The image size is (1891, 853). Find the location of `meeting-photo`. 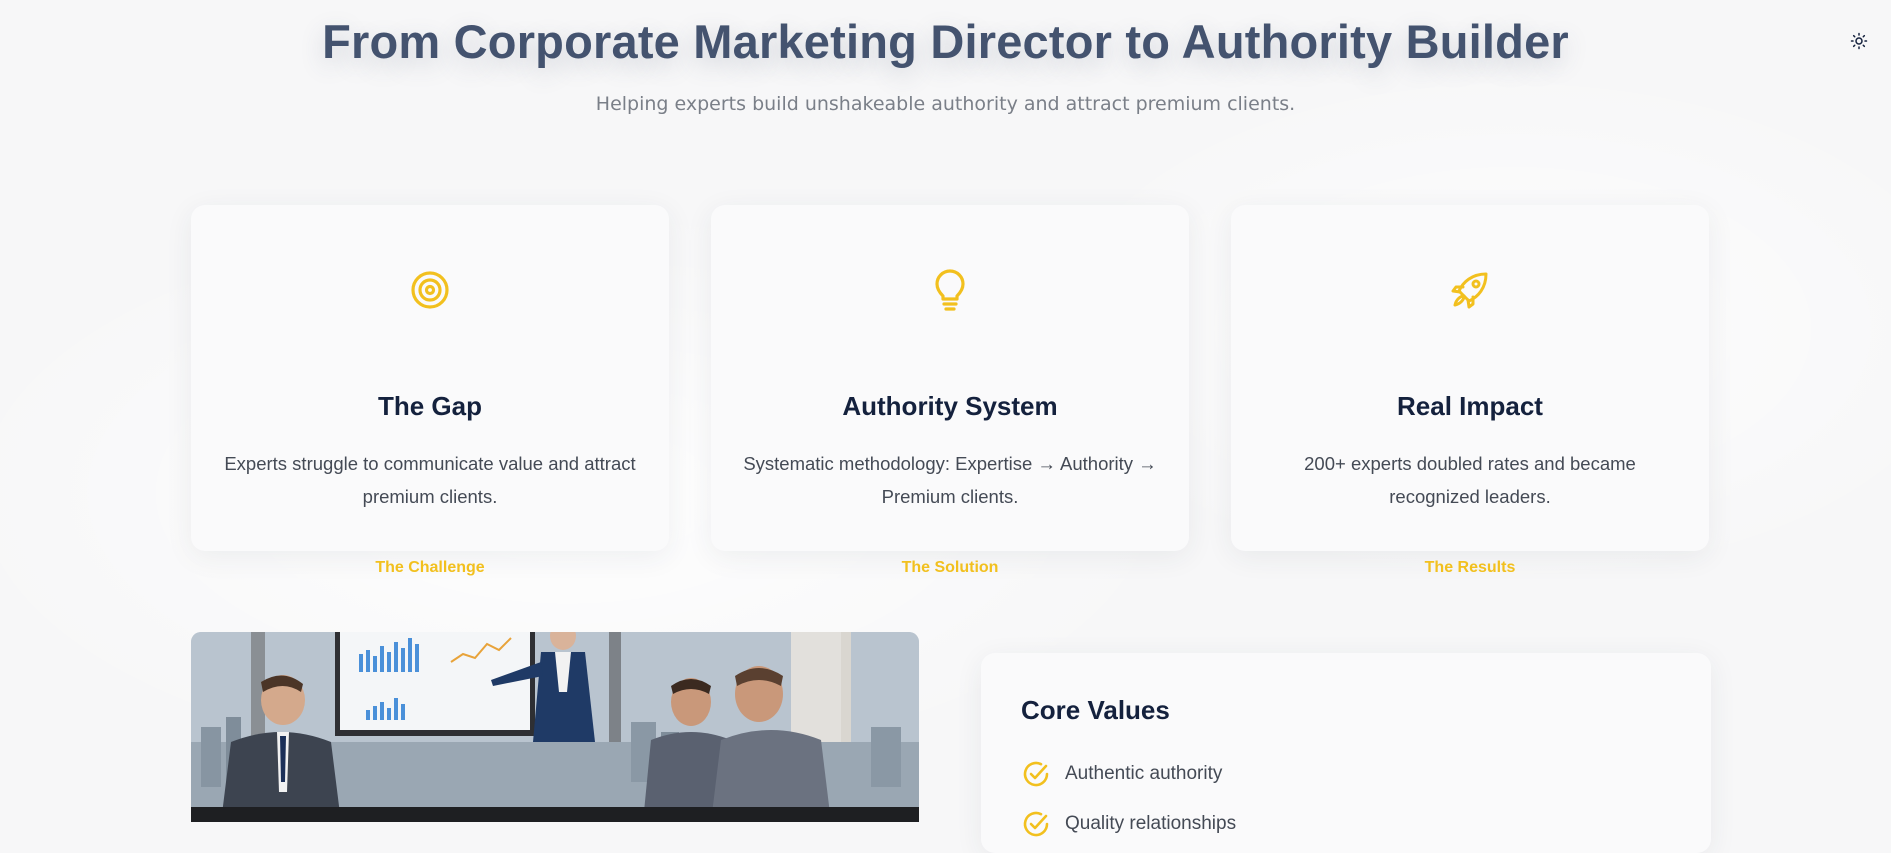

meeting-photo is located at coordinates (555, 727).